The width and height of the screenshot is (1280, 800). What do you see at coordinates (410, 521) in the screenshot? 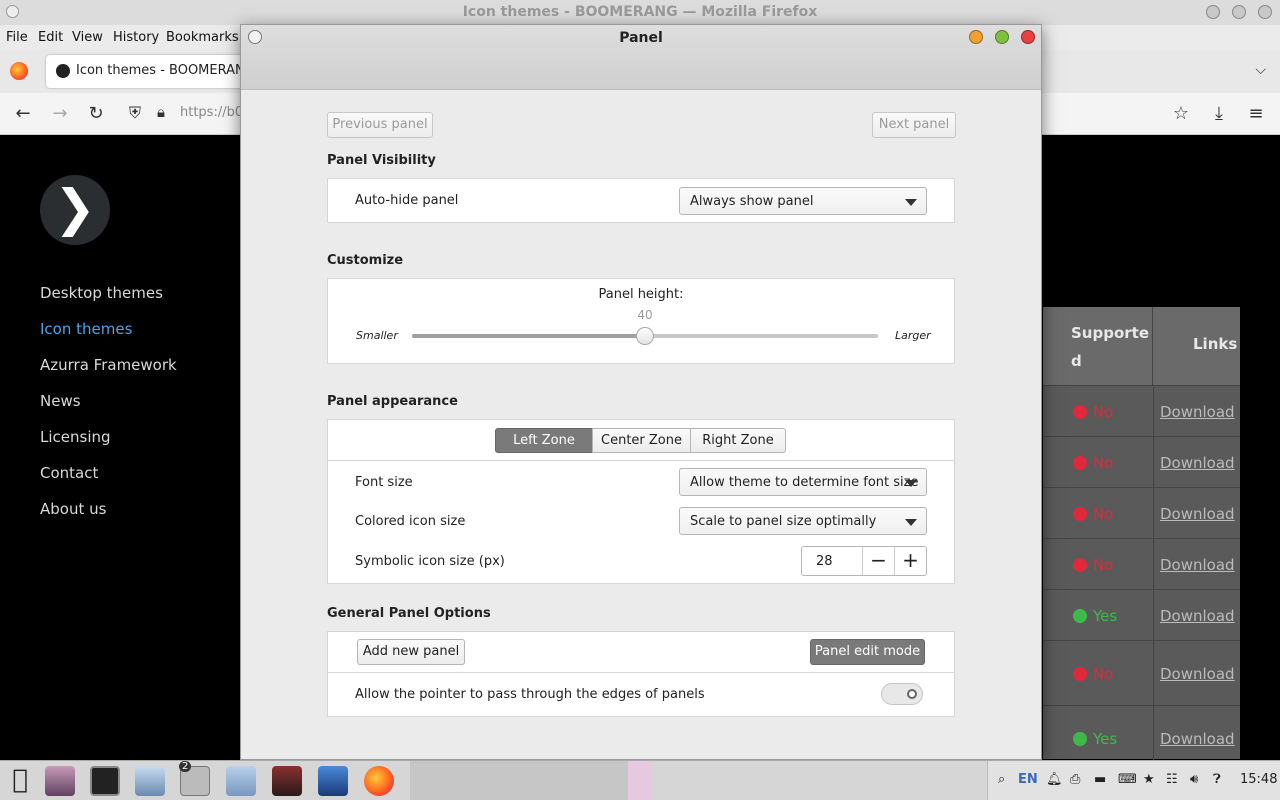
I see `colored-icon-size-label: Colored icon size` at bounding box center [410, 521].